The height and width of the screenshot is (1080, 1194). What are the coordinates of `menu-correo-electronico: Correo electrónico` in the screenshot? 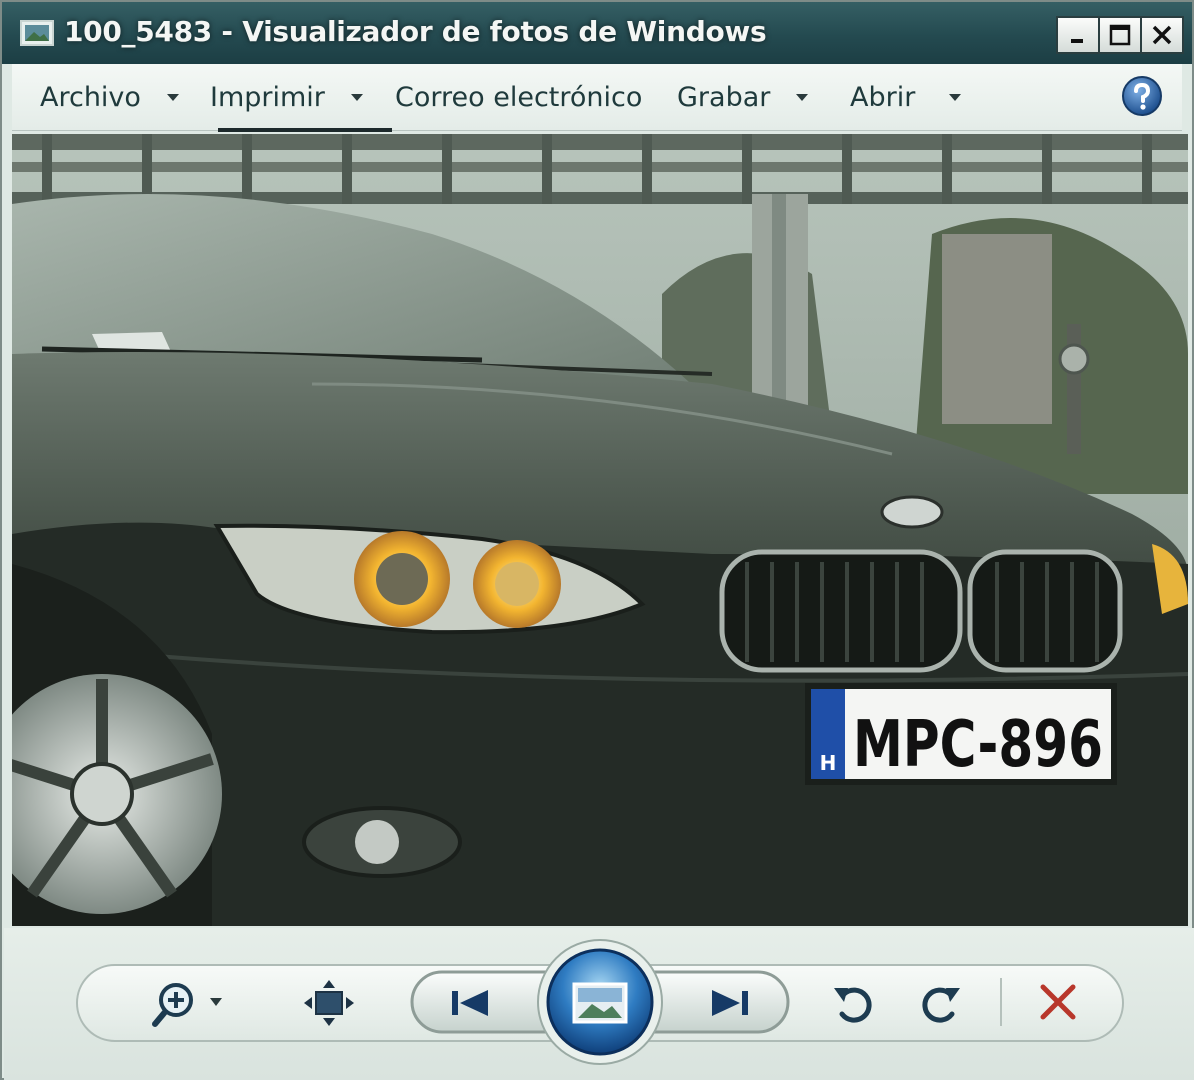 It's located at (518, 97).